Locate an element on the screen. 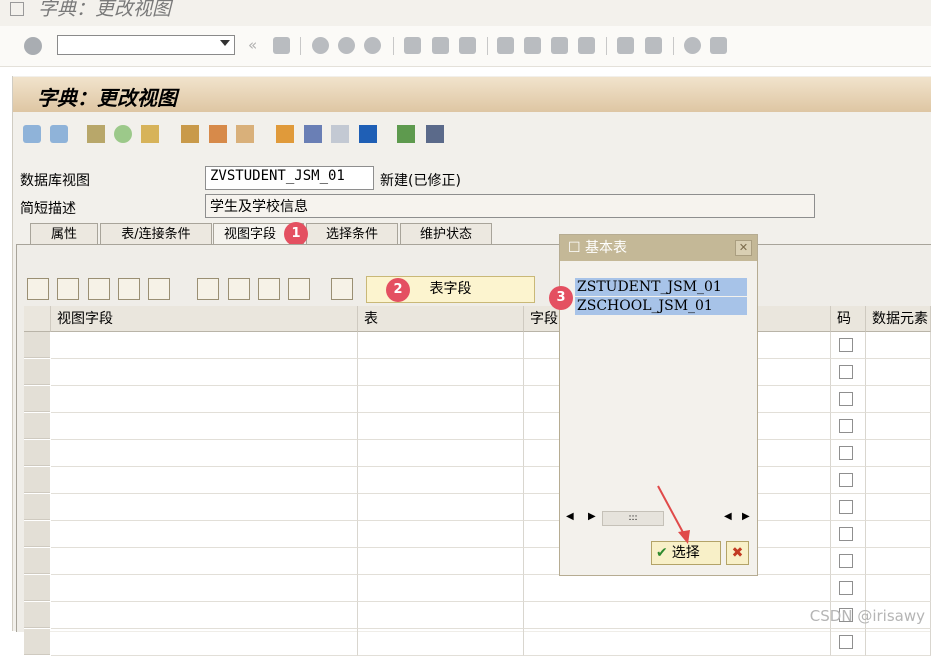  tab-selection-conditions: 选择条件 is located at coordinates (352, 234).